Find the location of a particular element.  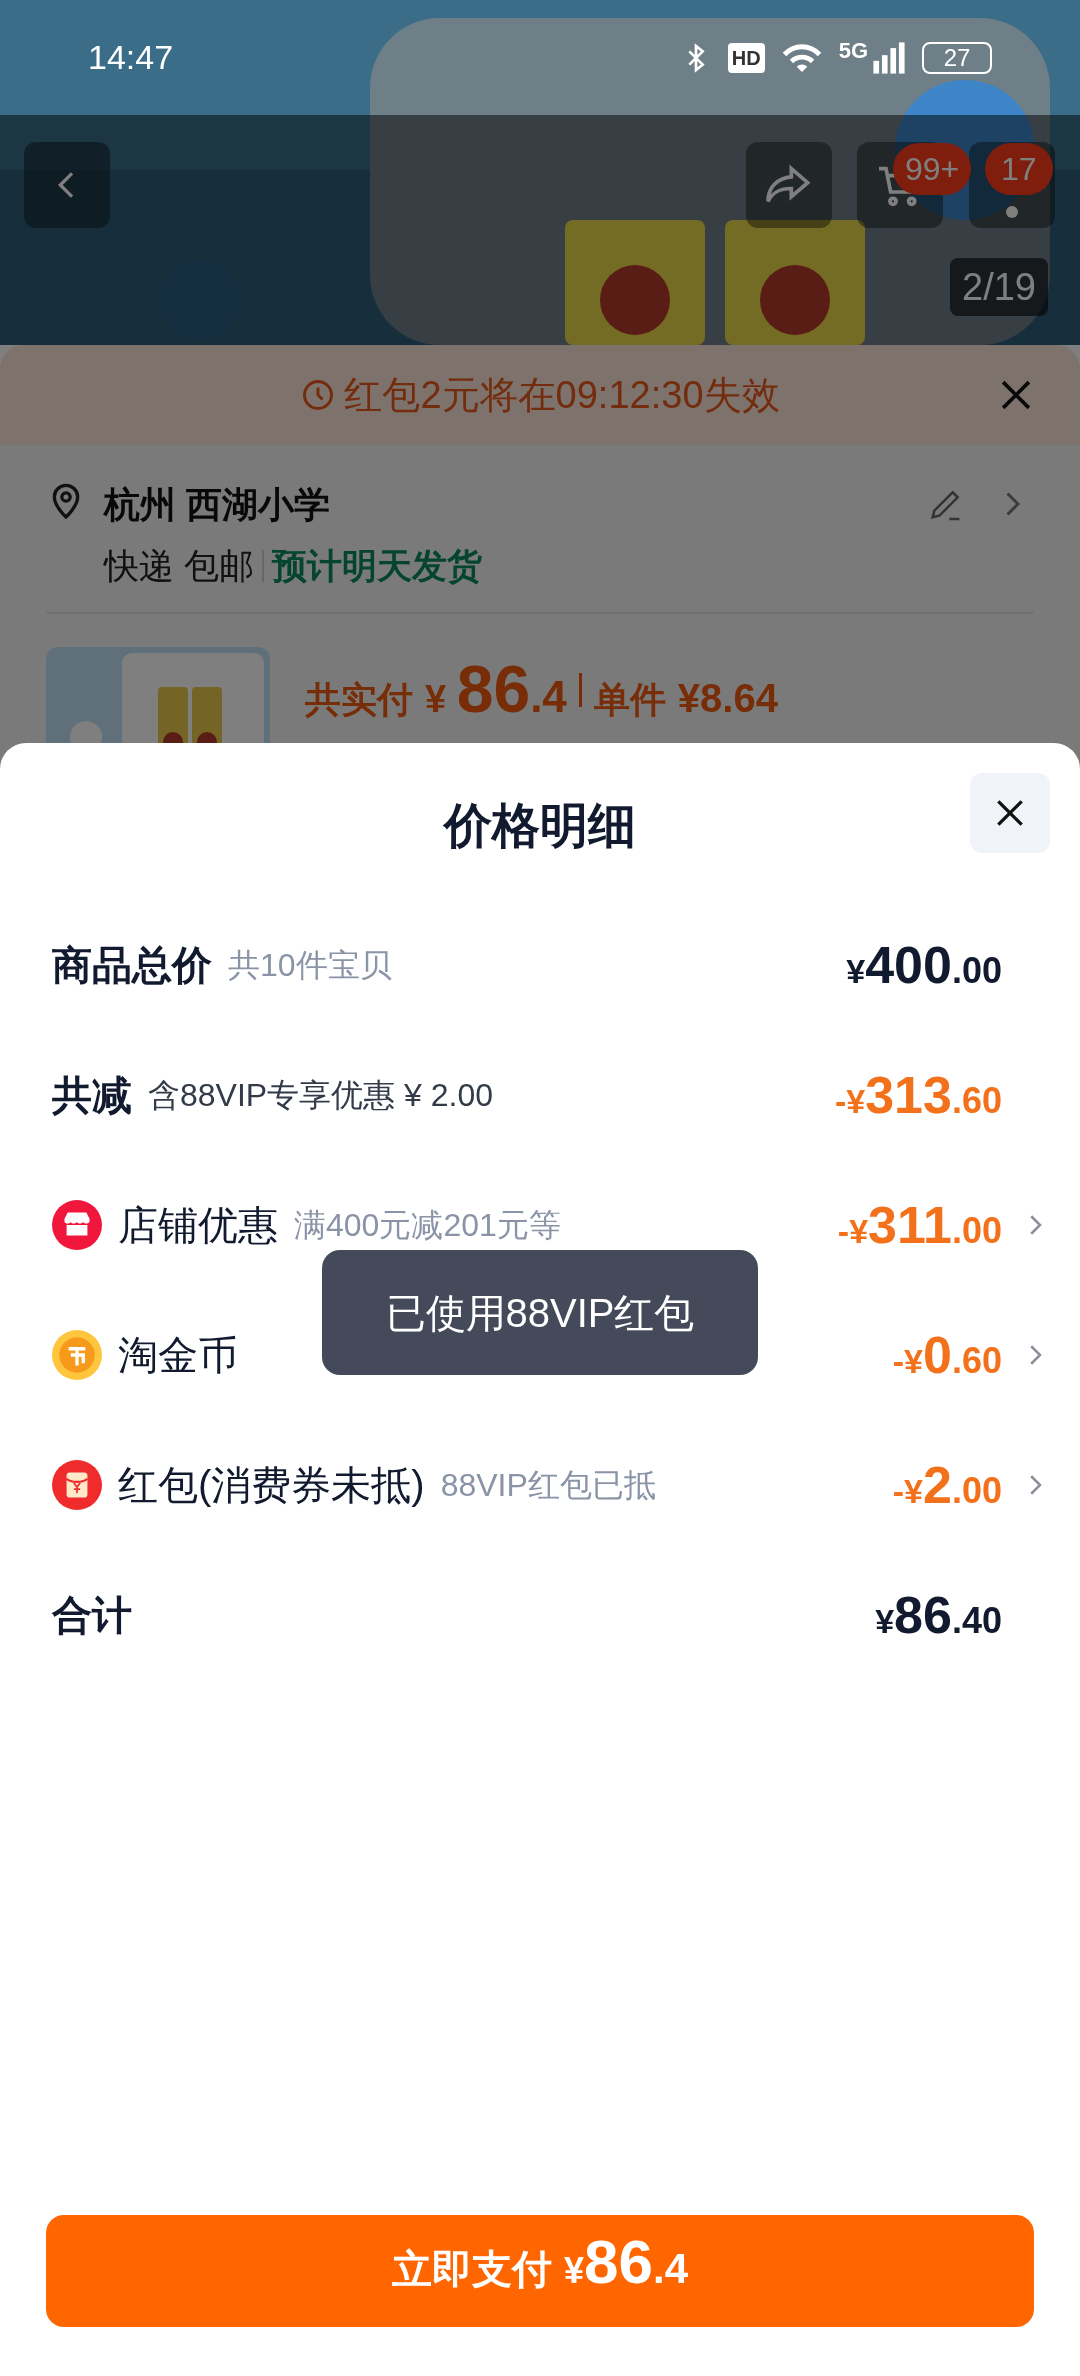

total-price: ¥ 86.4 is located at coordinates (496, 689).